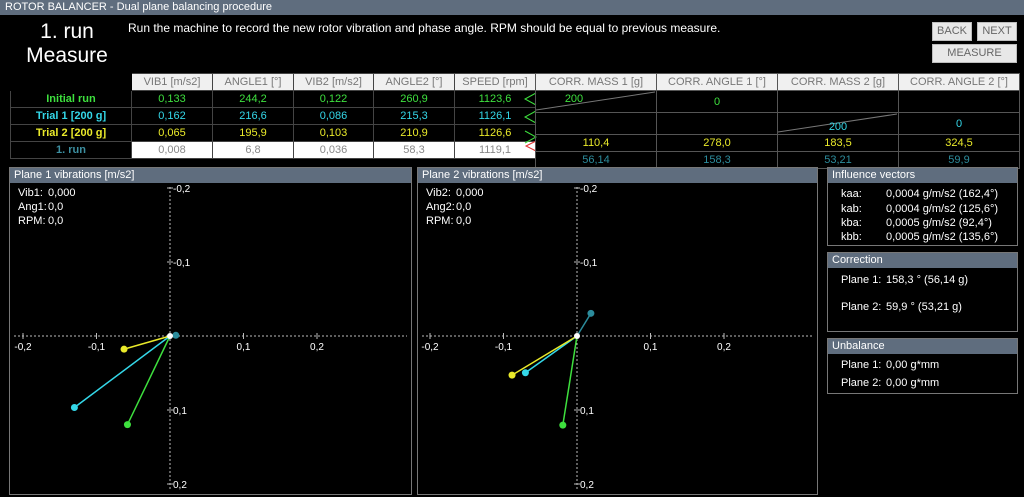  Describe the element at coordinates (861, 383) in the screenshot. I see `unbalance-plane2-label: Plane 2:` at that location.